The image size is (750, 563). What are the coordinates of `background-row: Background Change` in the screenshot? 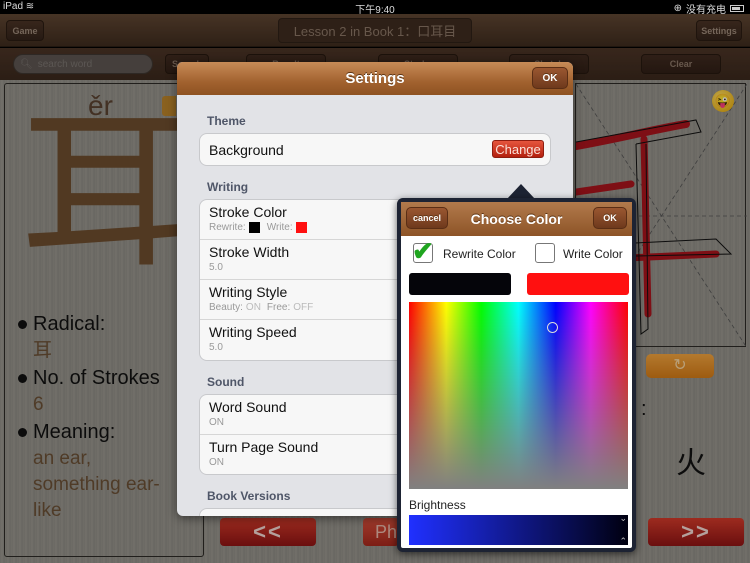 It's located at (375, 149).